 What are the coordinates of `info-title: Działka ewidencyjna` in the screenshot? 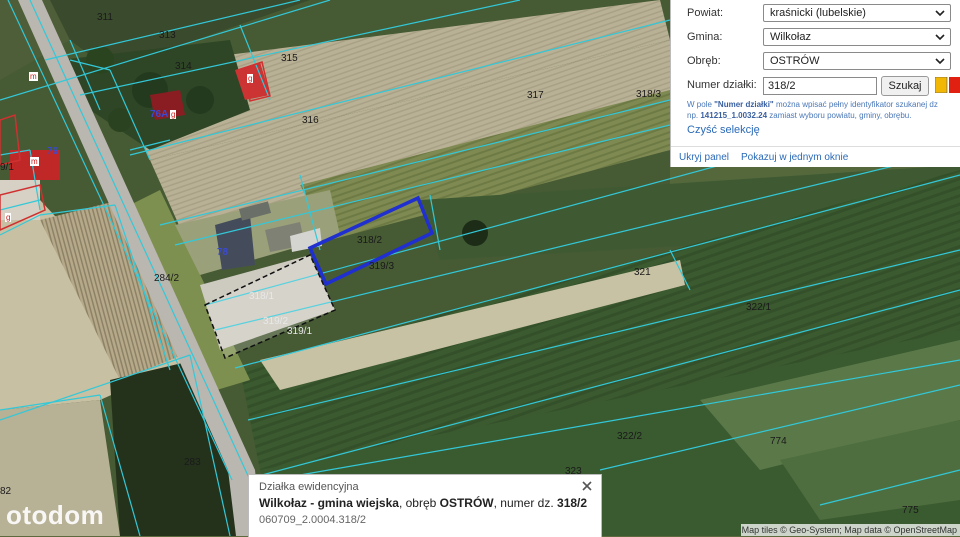 It's located at (309, 487).